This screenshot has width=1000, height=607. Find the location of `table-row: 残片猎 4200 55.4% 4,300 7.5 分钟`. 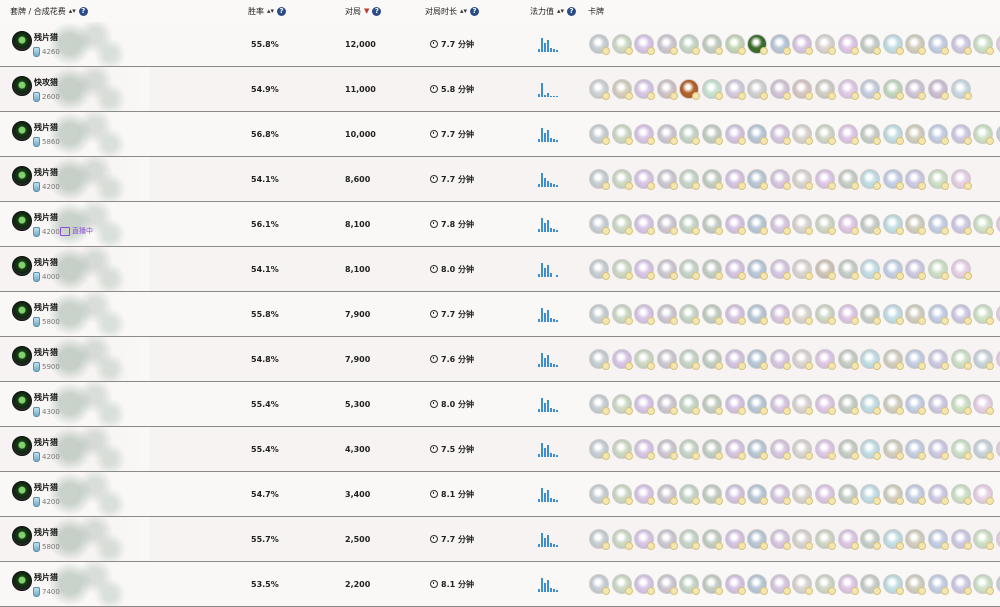

table-row: 残片猎 4200 55.4% 4,300 7.5 分钟 is located at coordinates (500, 449).